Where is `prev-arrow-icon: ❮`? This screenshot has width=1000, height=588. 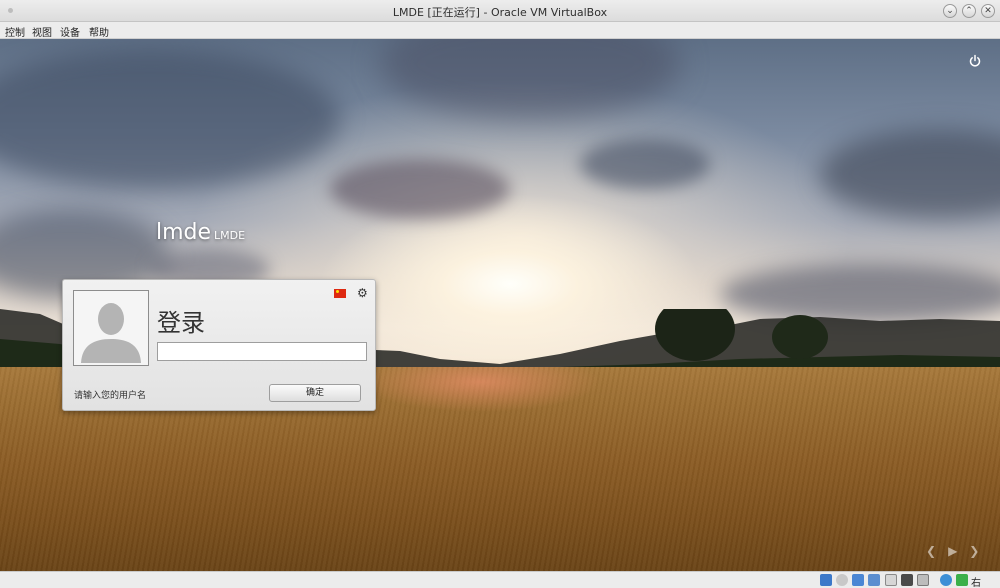
prev-arrow-icon: ❮ is located at coordinates (937, 551).